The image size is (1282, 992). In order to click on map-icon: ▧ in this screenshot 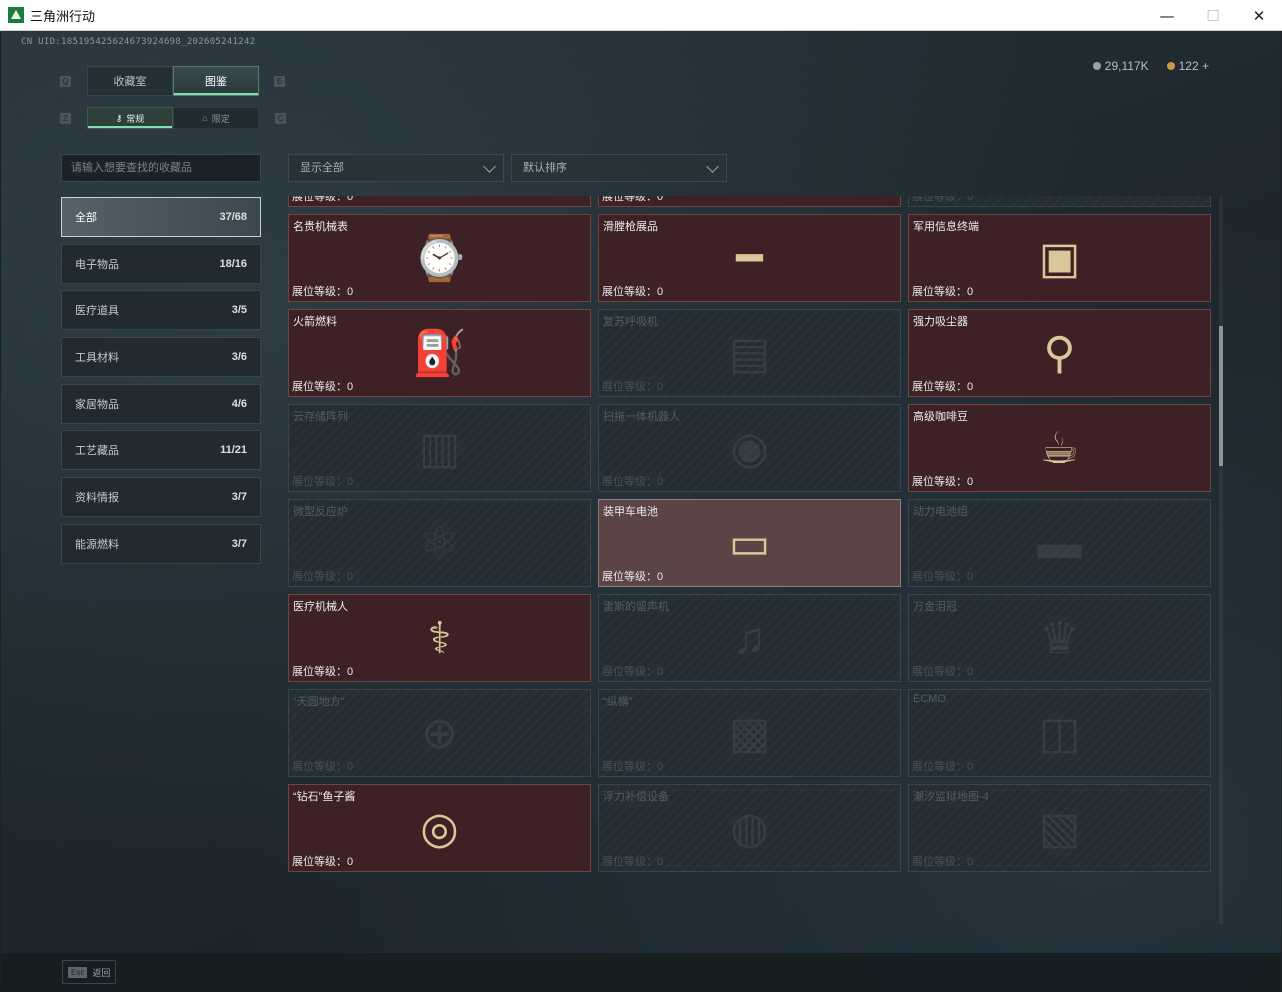, I will do `click(1059, 828)`.